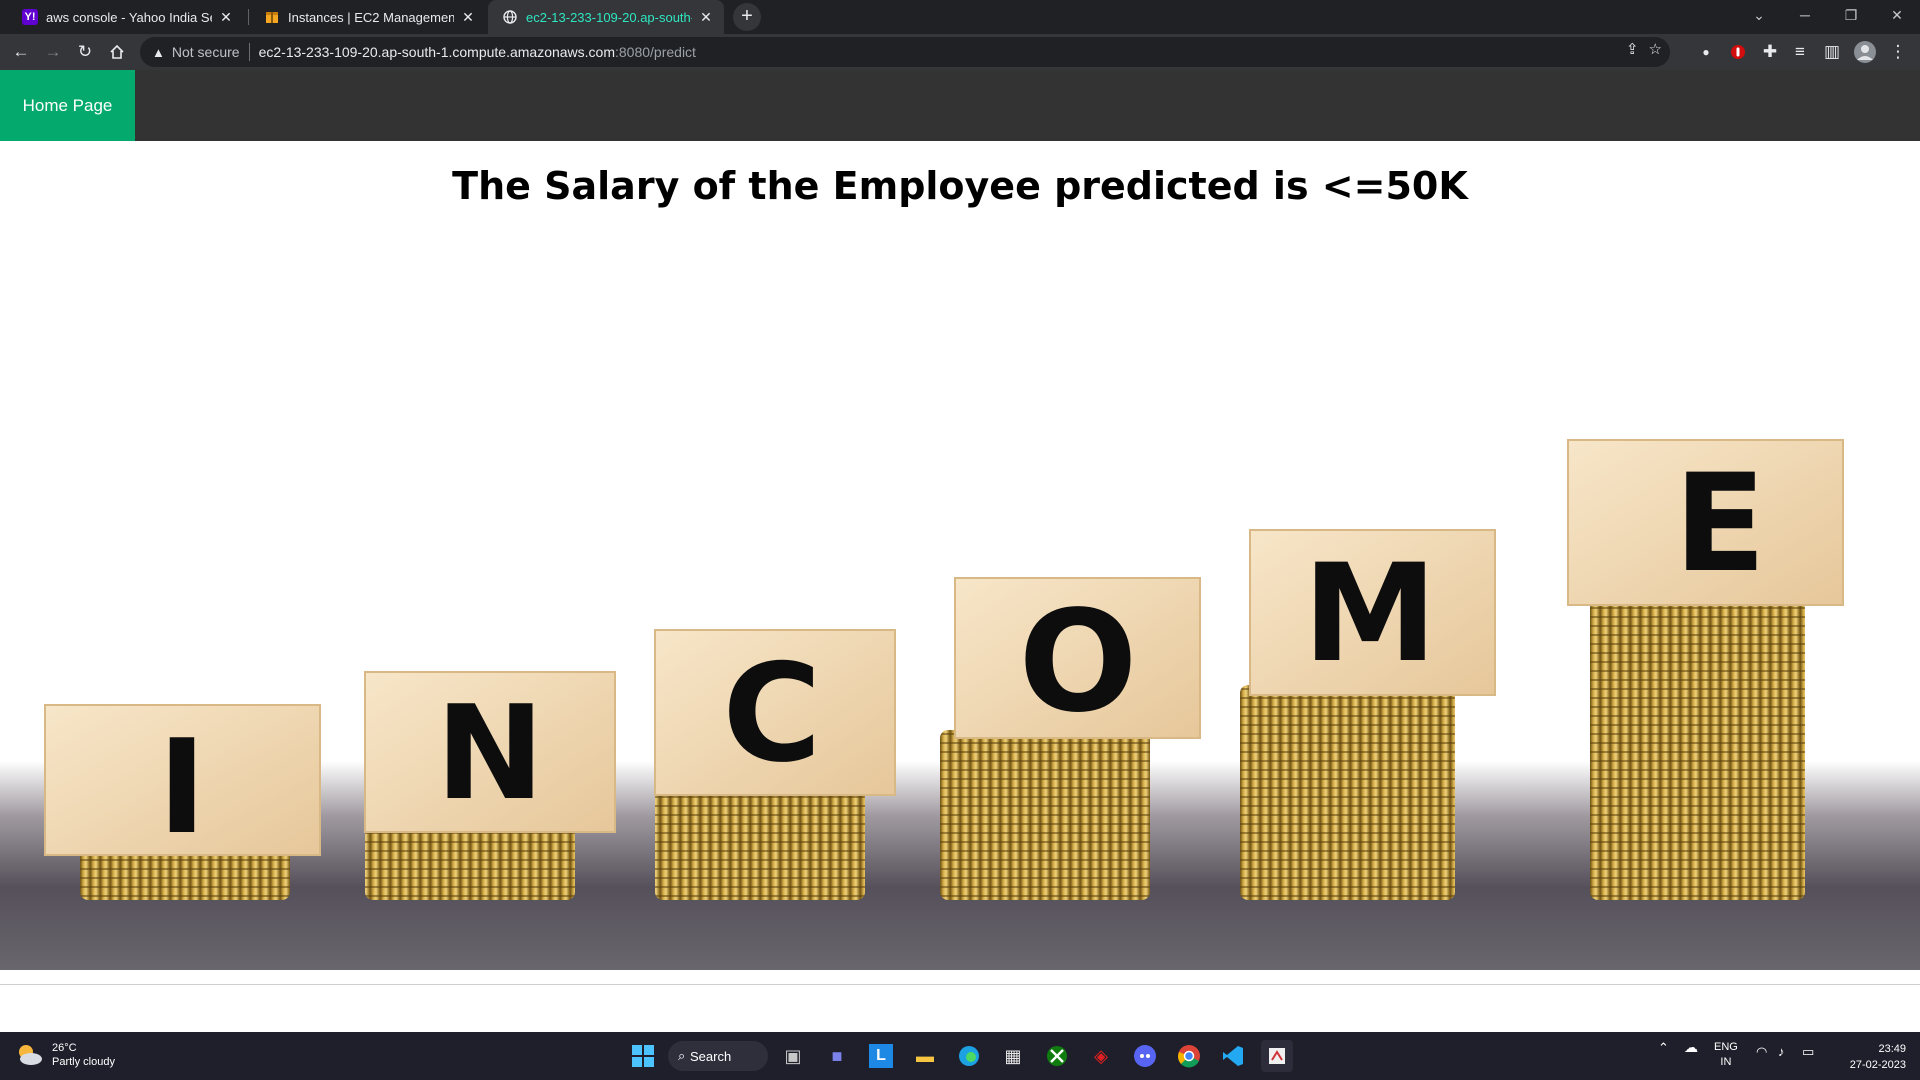  I want to click on address-separator, so click(249, 52).